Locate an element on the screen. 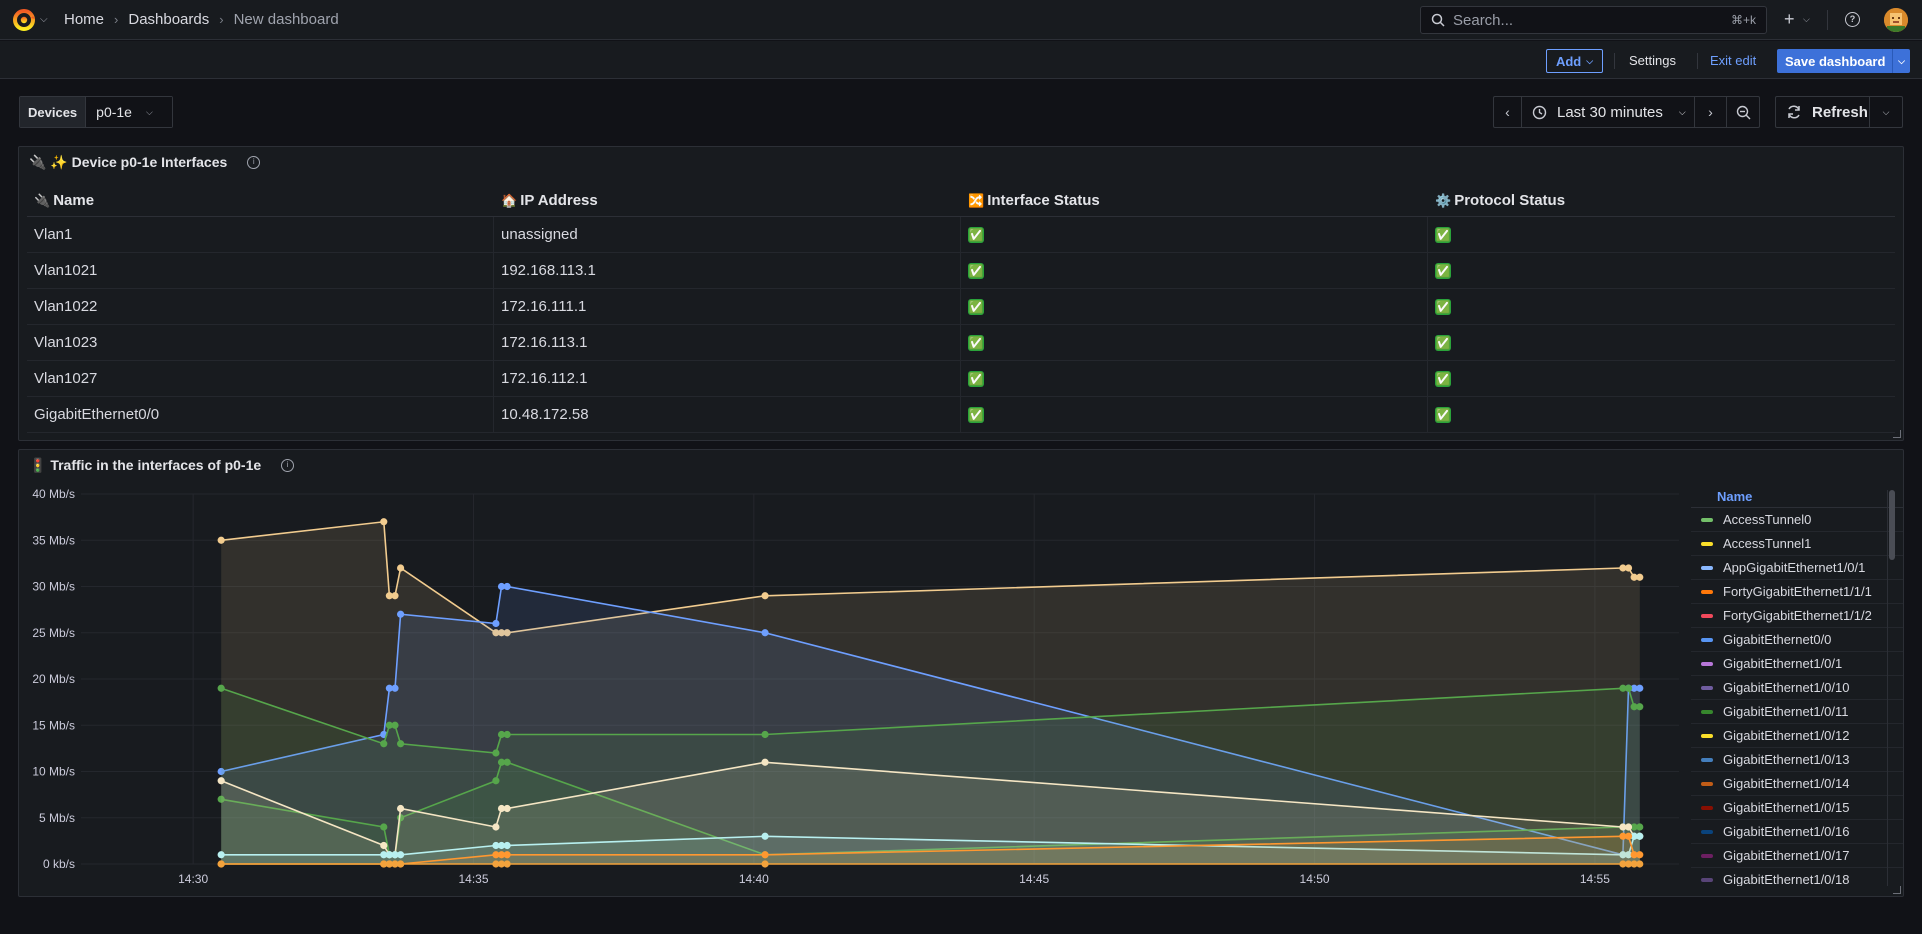  grafana-logo-icon is located at coordinates (25, 20).